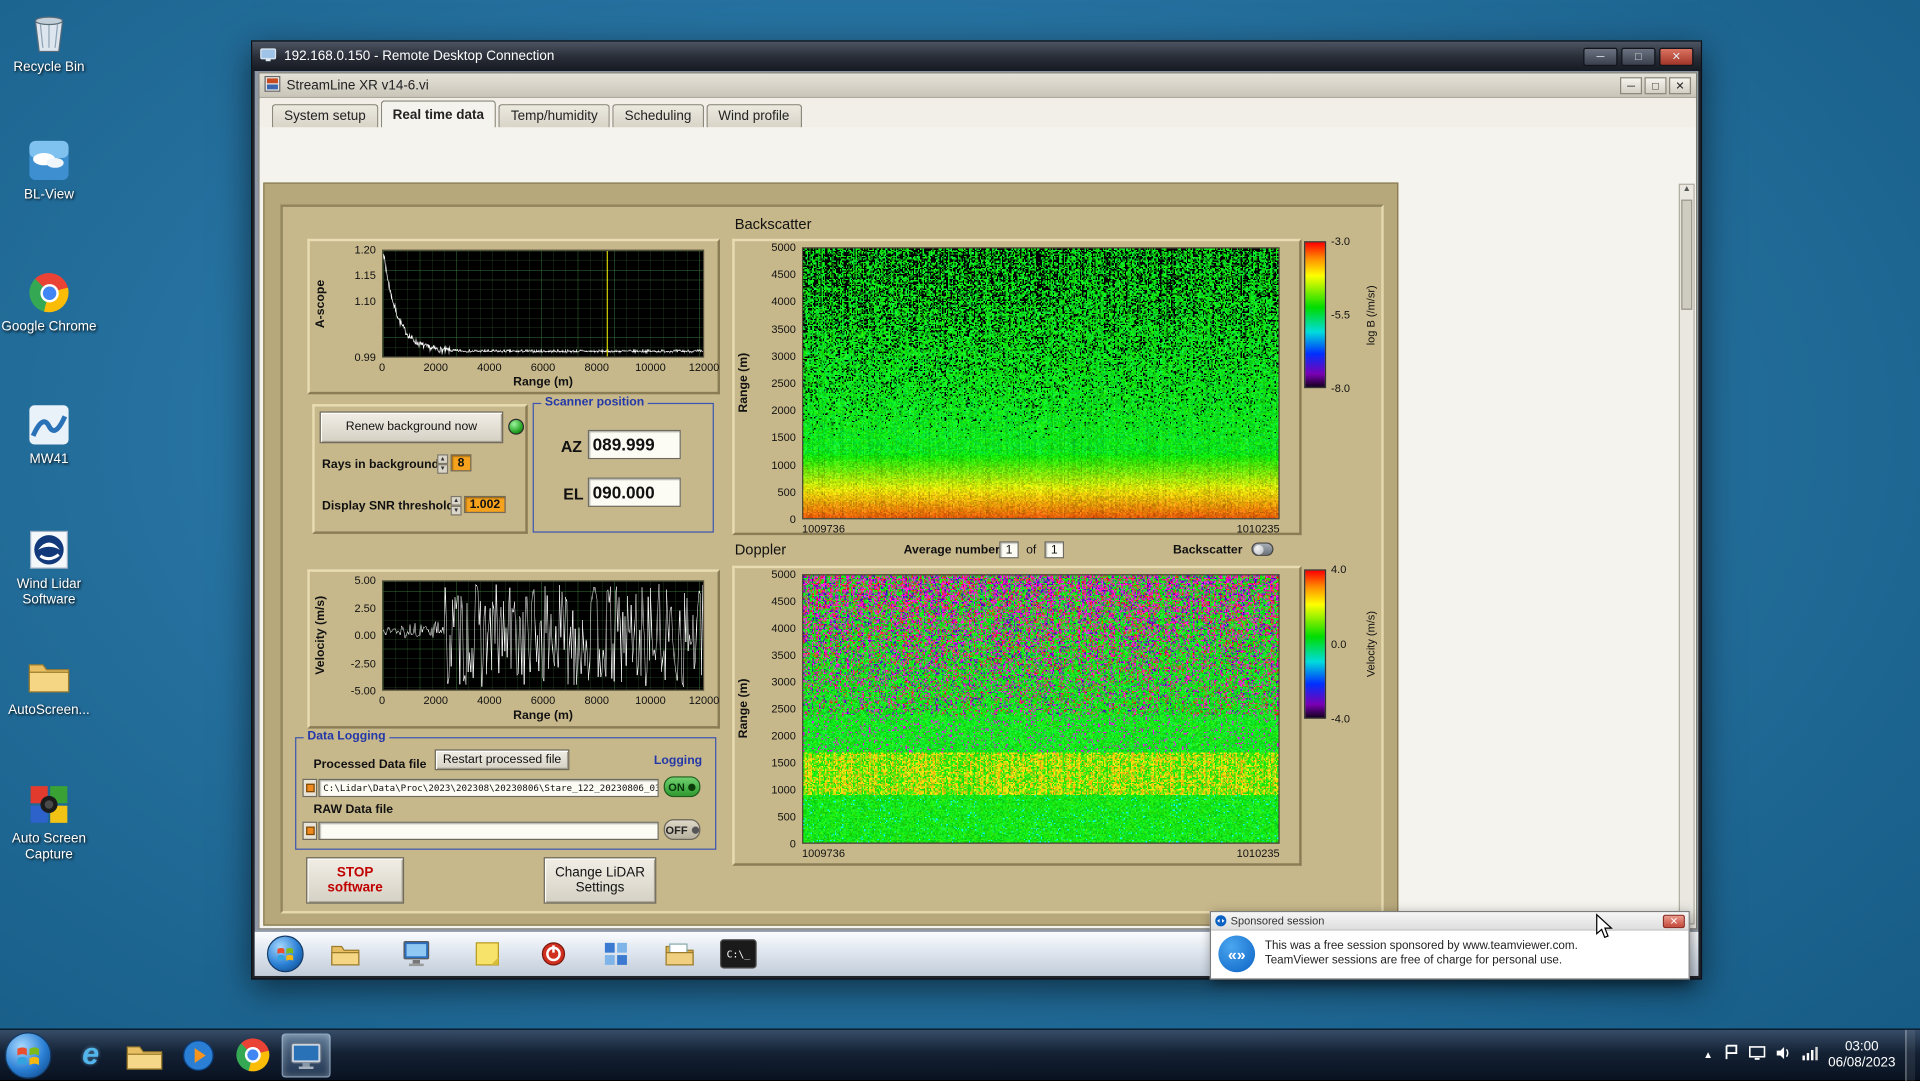  I want to click on tick-label: 4000, so click(489, 700).